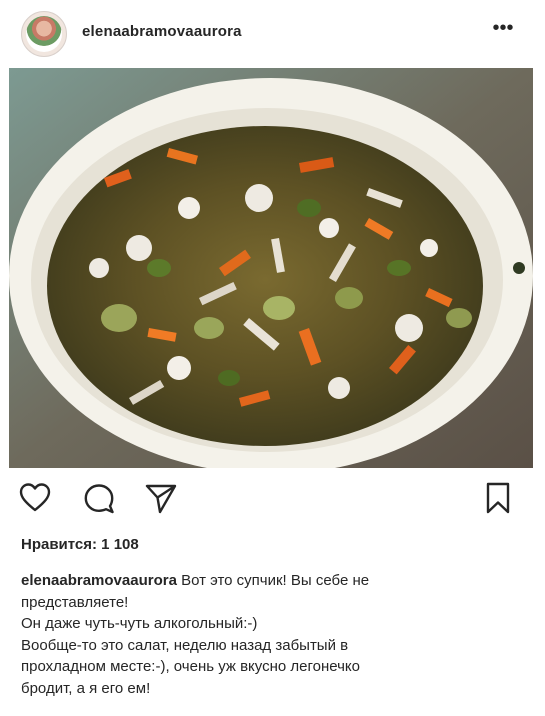 Image resolution: width=545 pixels, height=716 pixels. What do you see at coordinates (161, 498) in the screenshot?
I see `paper-plane-icon` at bounding box center [161, 498].